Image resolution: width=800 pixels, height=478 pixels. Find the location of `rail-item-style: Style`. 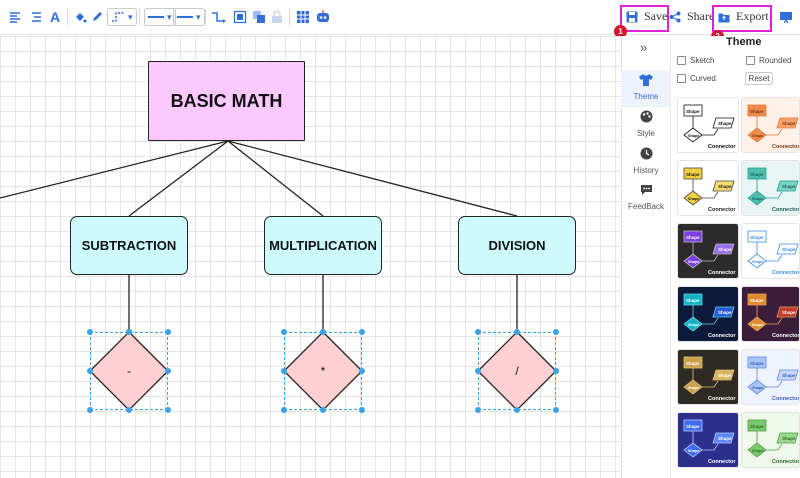

rail-item-style: Style is located at coordinates (646, 124).